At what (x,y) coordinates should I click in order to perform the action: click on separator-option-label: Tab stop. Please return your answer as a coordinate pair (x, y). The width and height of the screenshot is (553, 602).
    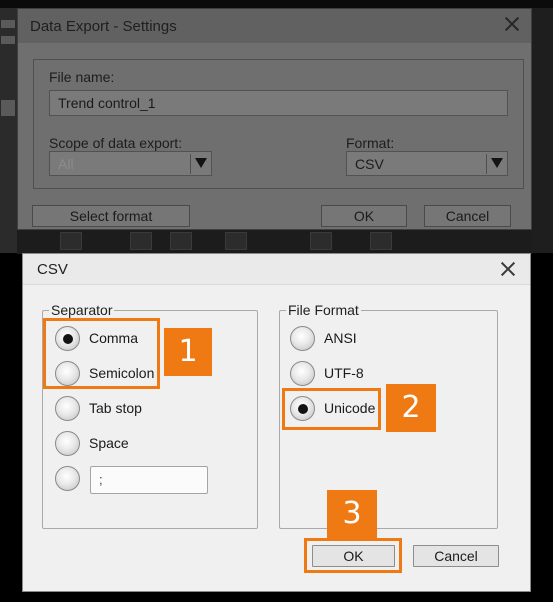
    Looking at the image, I should click on (115, 408).